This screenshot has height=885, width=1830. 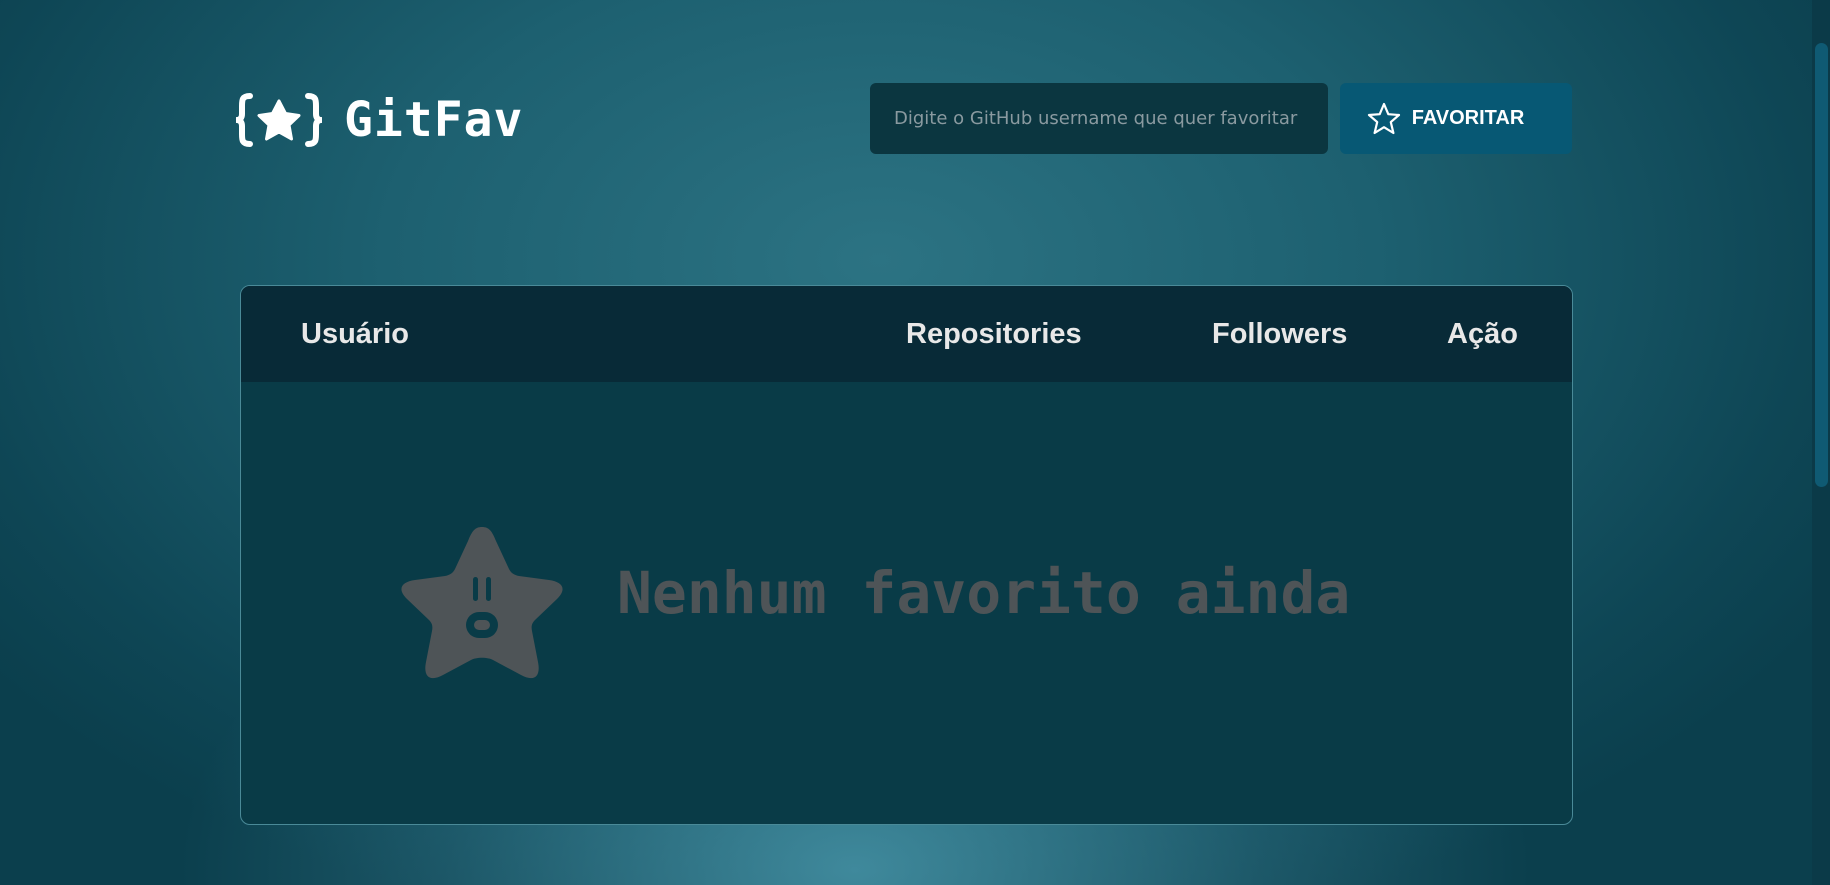 I want to click on logo: GitFav, so click(x=379, y=120).